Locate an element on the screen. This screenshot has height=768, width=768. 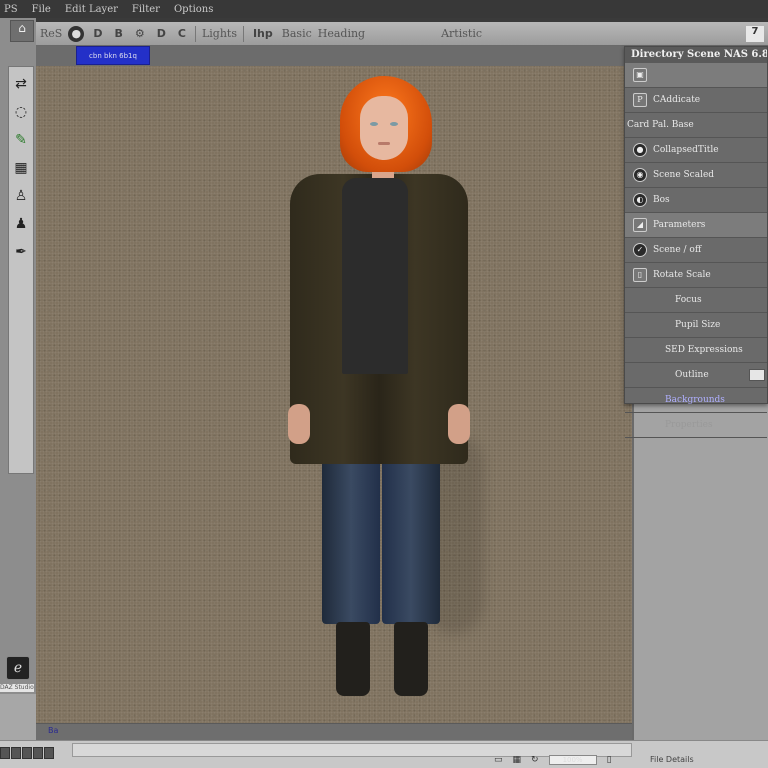
figure-tool-icon: ♙ is located at coordinates (21, 196).